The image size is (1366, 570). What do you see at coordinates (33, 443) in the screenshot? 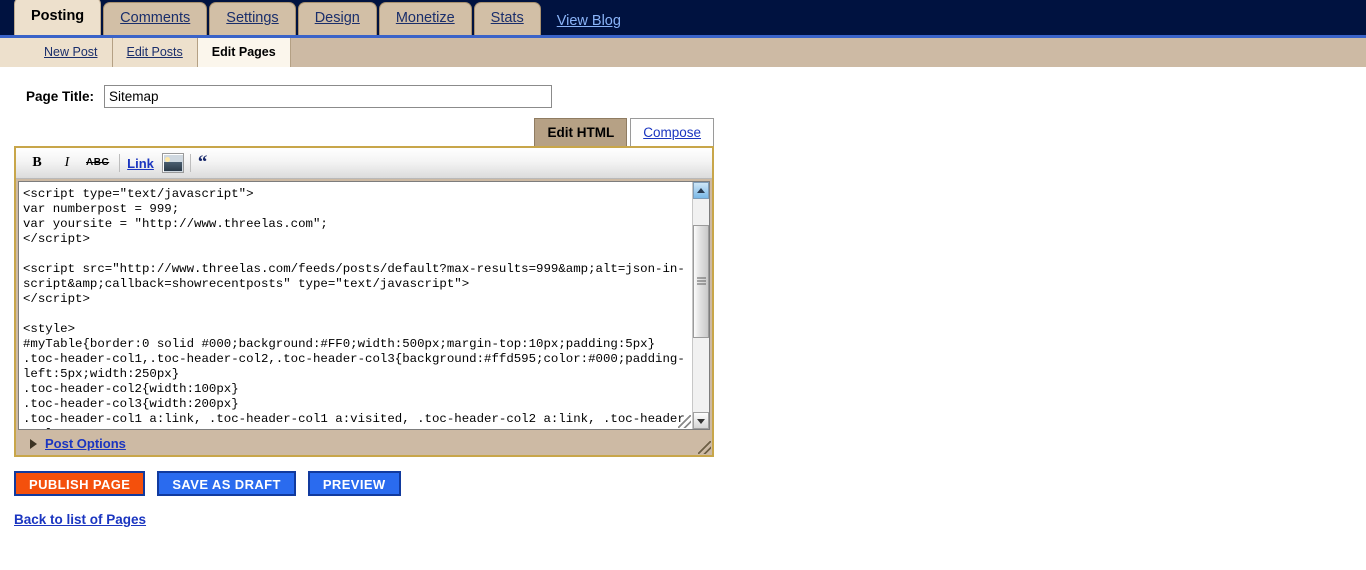
I see `disclosure-triangle-icon` at bounding box center [33, 443].